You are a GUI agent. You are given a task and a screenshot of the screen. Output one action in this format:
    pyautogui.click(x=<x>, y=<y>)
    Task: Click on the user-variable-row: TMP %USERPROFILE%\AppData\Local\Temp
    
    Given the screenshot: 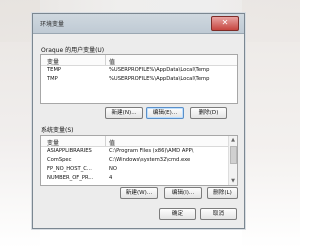 What is the action you would take?
    pyautogui.click(x=139, y=79)
    